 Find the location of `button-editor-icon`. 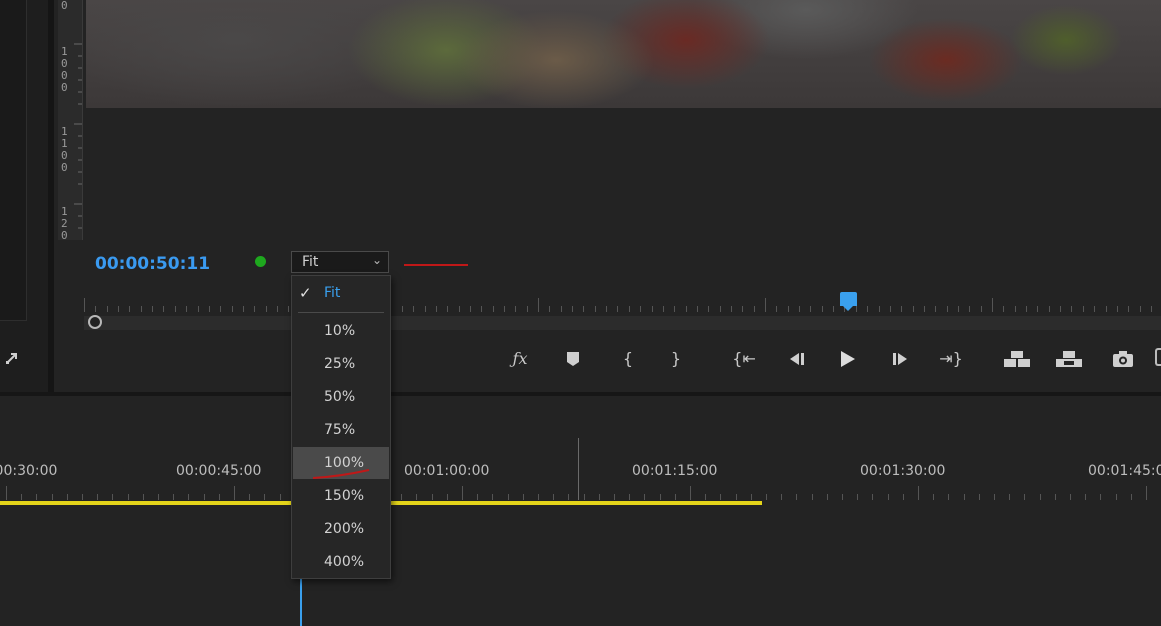

button-editor-icon is located at coordinates (1158, 357).